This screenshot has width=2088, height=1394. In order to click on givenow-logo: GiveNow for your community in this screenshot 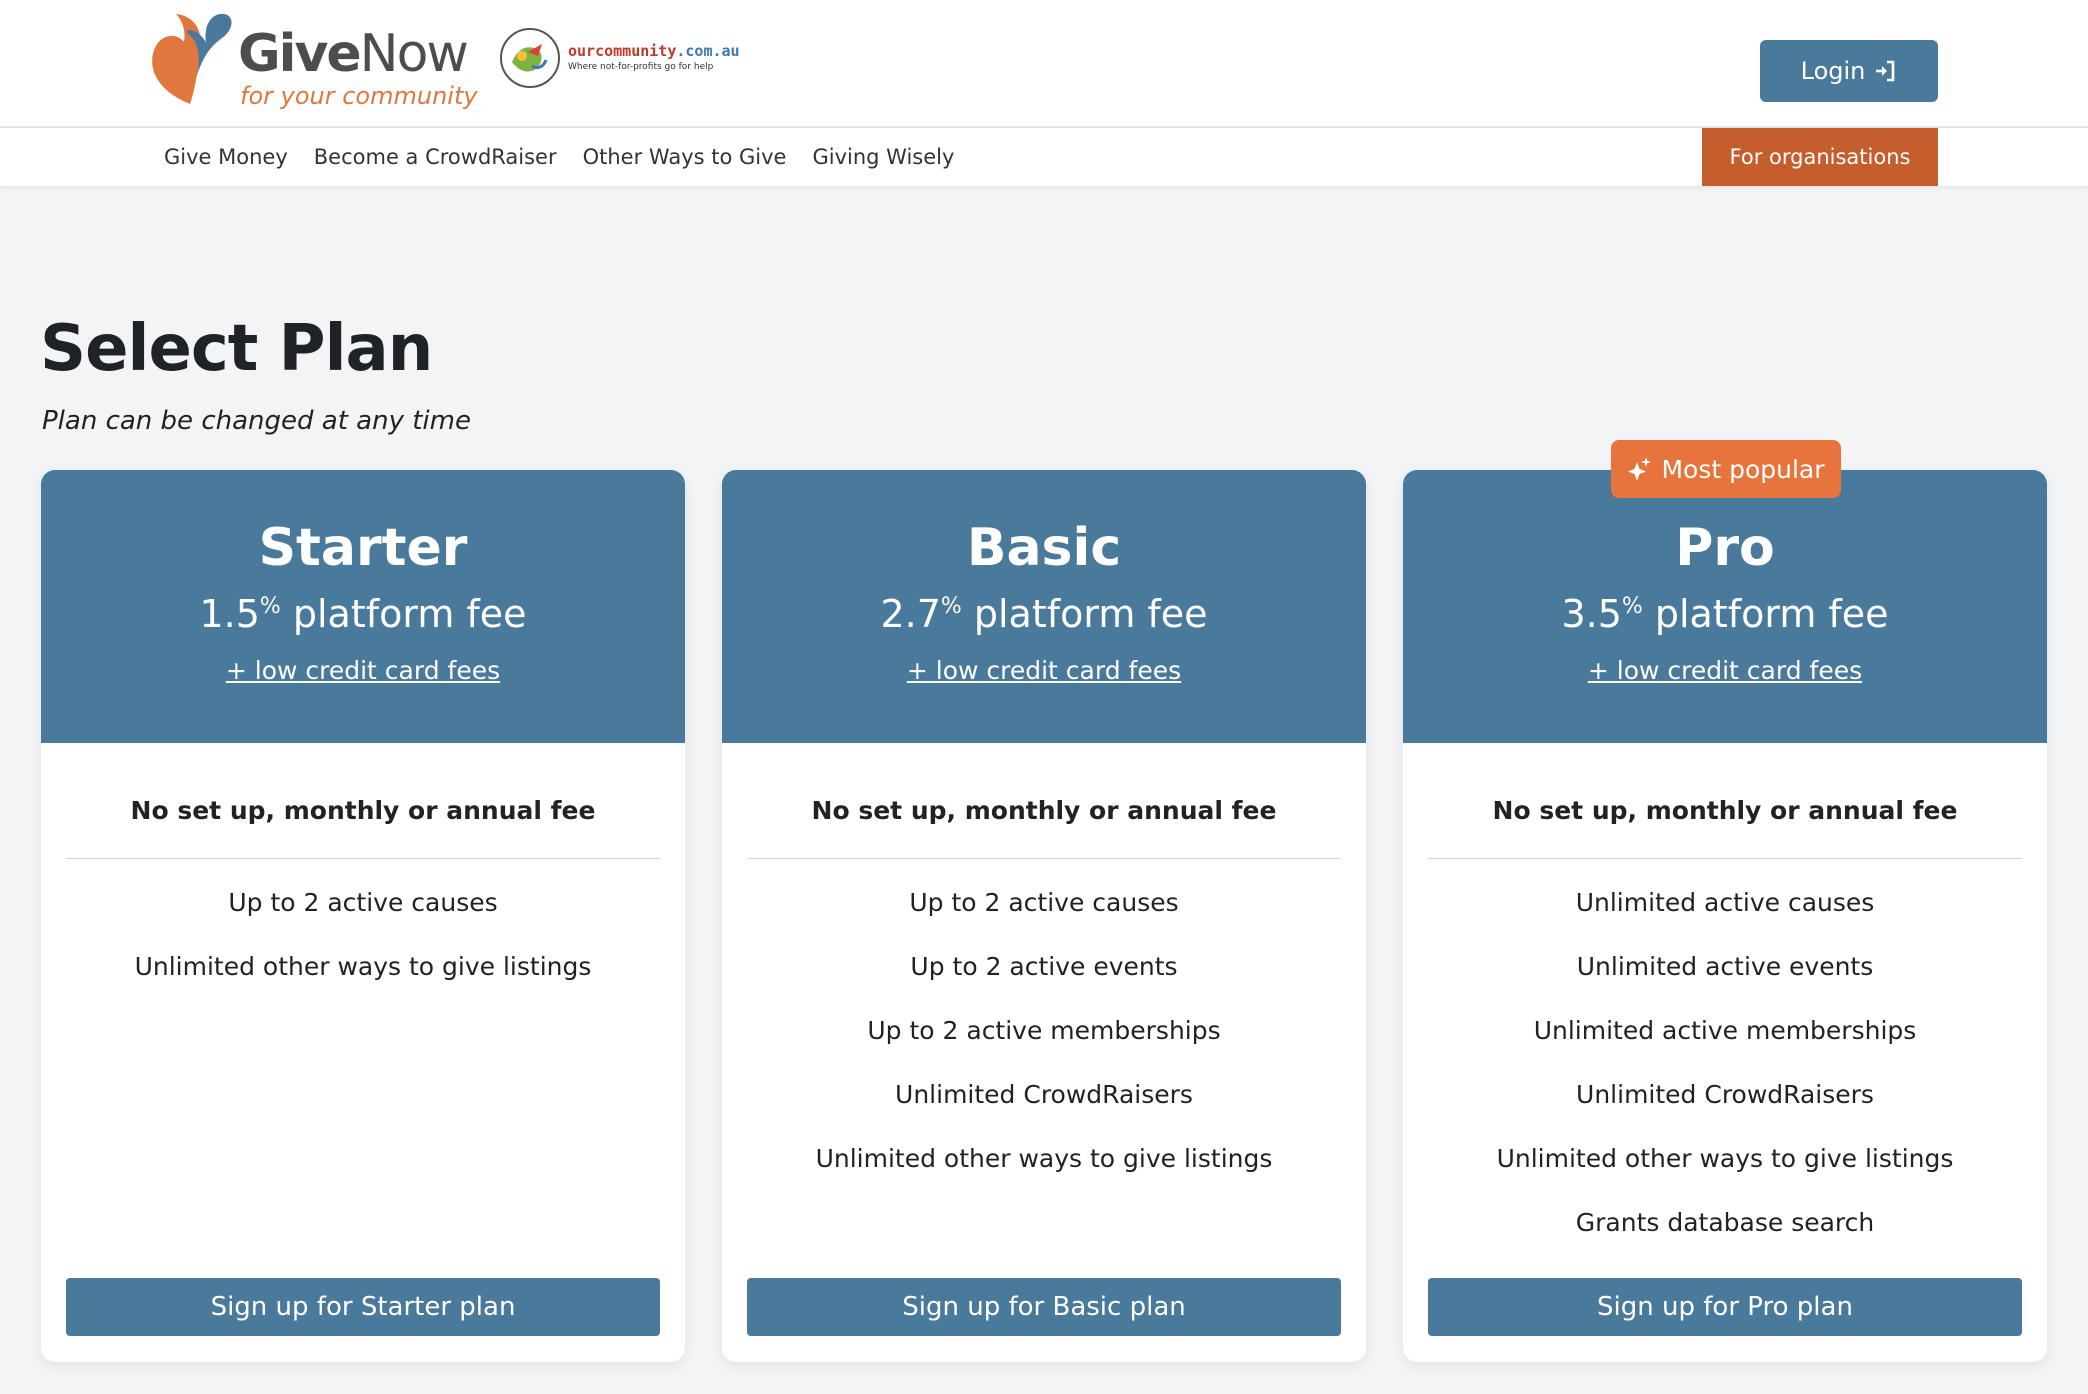, I will do `click(312, 63)`.